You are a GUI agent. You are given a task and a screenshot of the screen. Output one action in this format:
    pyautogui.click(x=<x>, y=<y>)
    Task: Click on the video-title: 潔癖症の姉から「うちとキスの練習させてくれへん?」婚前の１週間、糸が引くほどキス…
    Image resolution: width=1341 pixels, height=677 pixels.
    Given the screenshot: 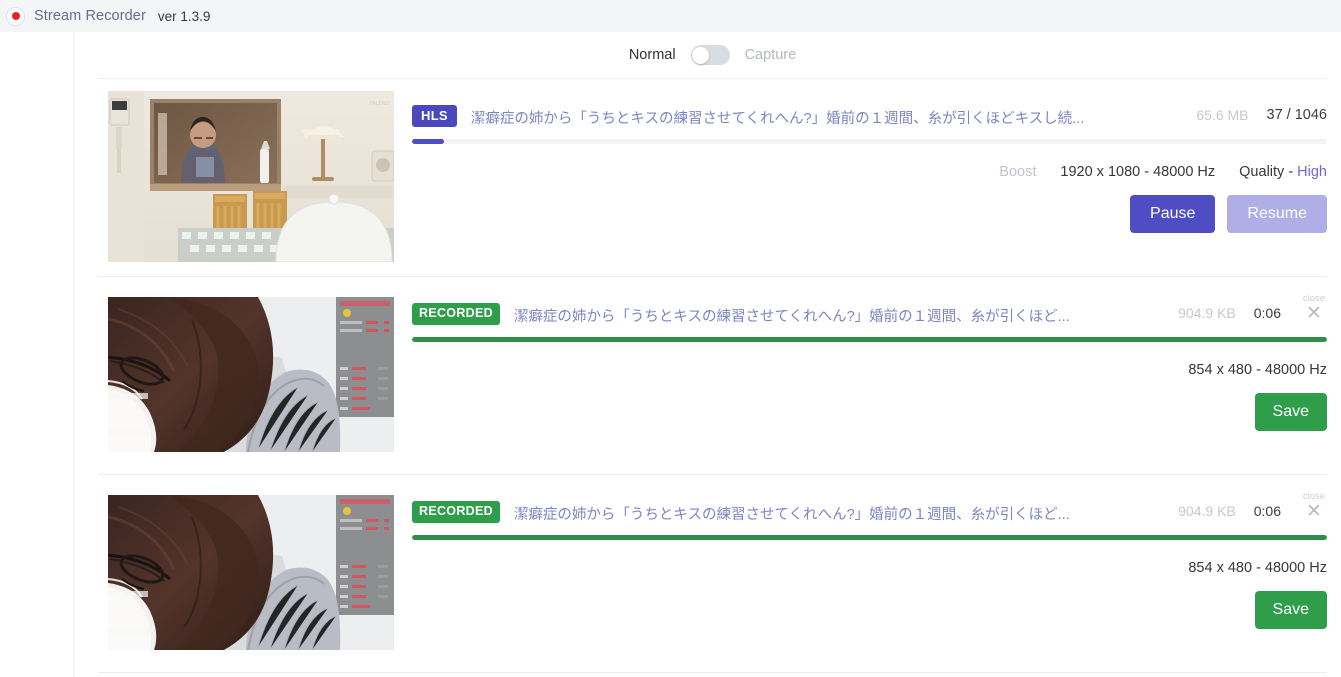 What is the action you would take?
    pyautogui.click(x=826, y=116)
    